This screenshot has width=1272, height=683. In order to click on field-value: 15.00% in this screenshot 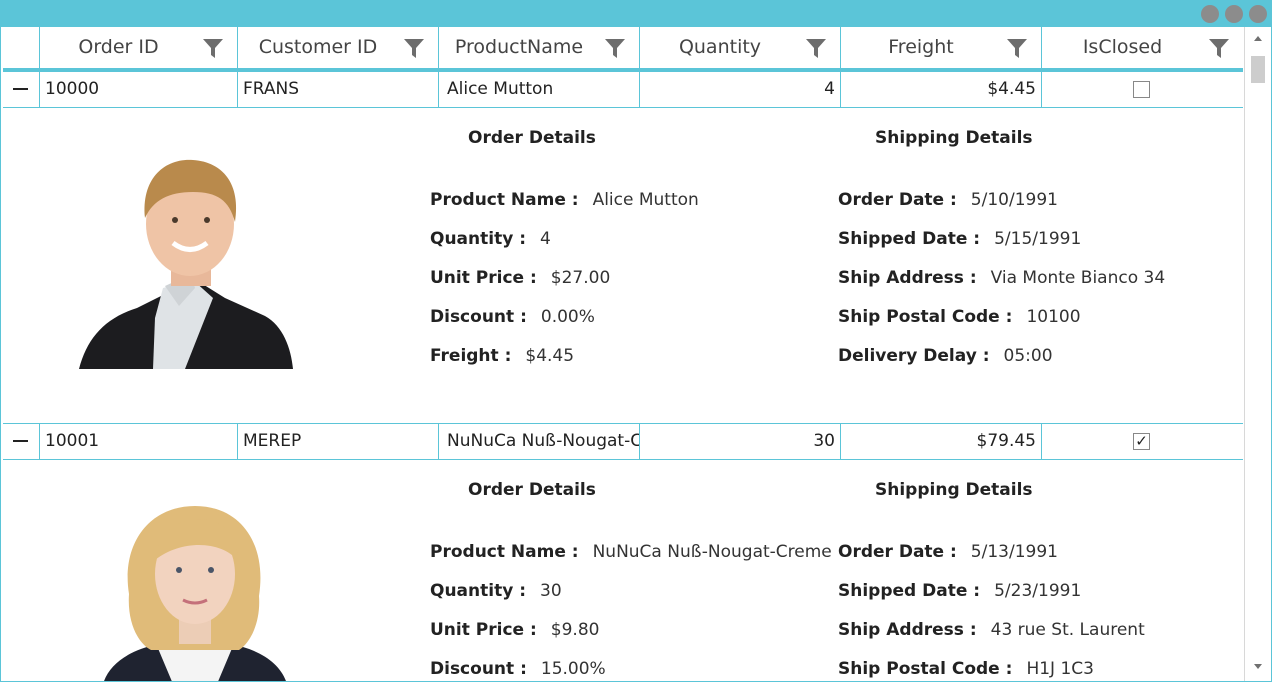, I will do `click(573, 669)`.